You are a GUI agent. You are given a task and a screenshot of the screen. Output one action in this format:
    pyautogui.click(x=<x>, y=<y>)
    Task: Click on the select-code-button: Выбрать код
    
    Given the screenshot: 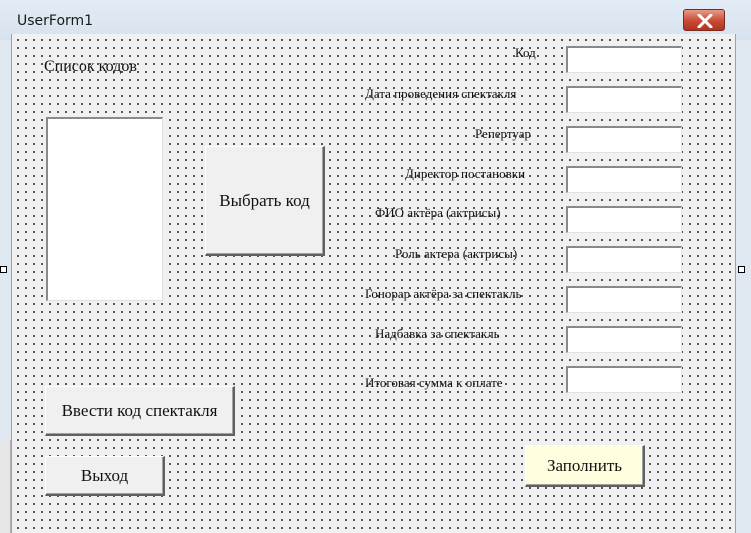 What is the action you would take?
    pyautogui.click(x=265, y=201)
    